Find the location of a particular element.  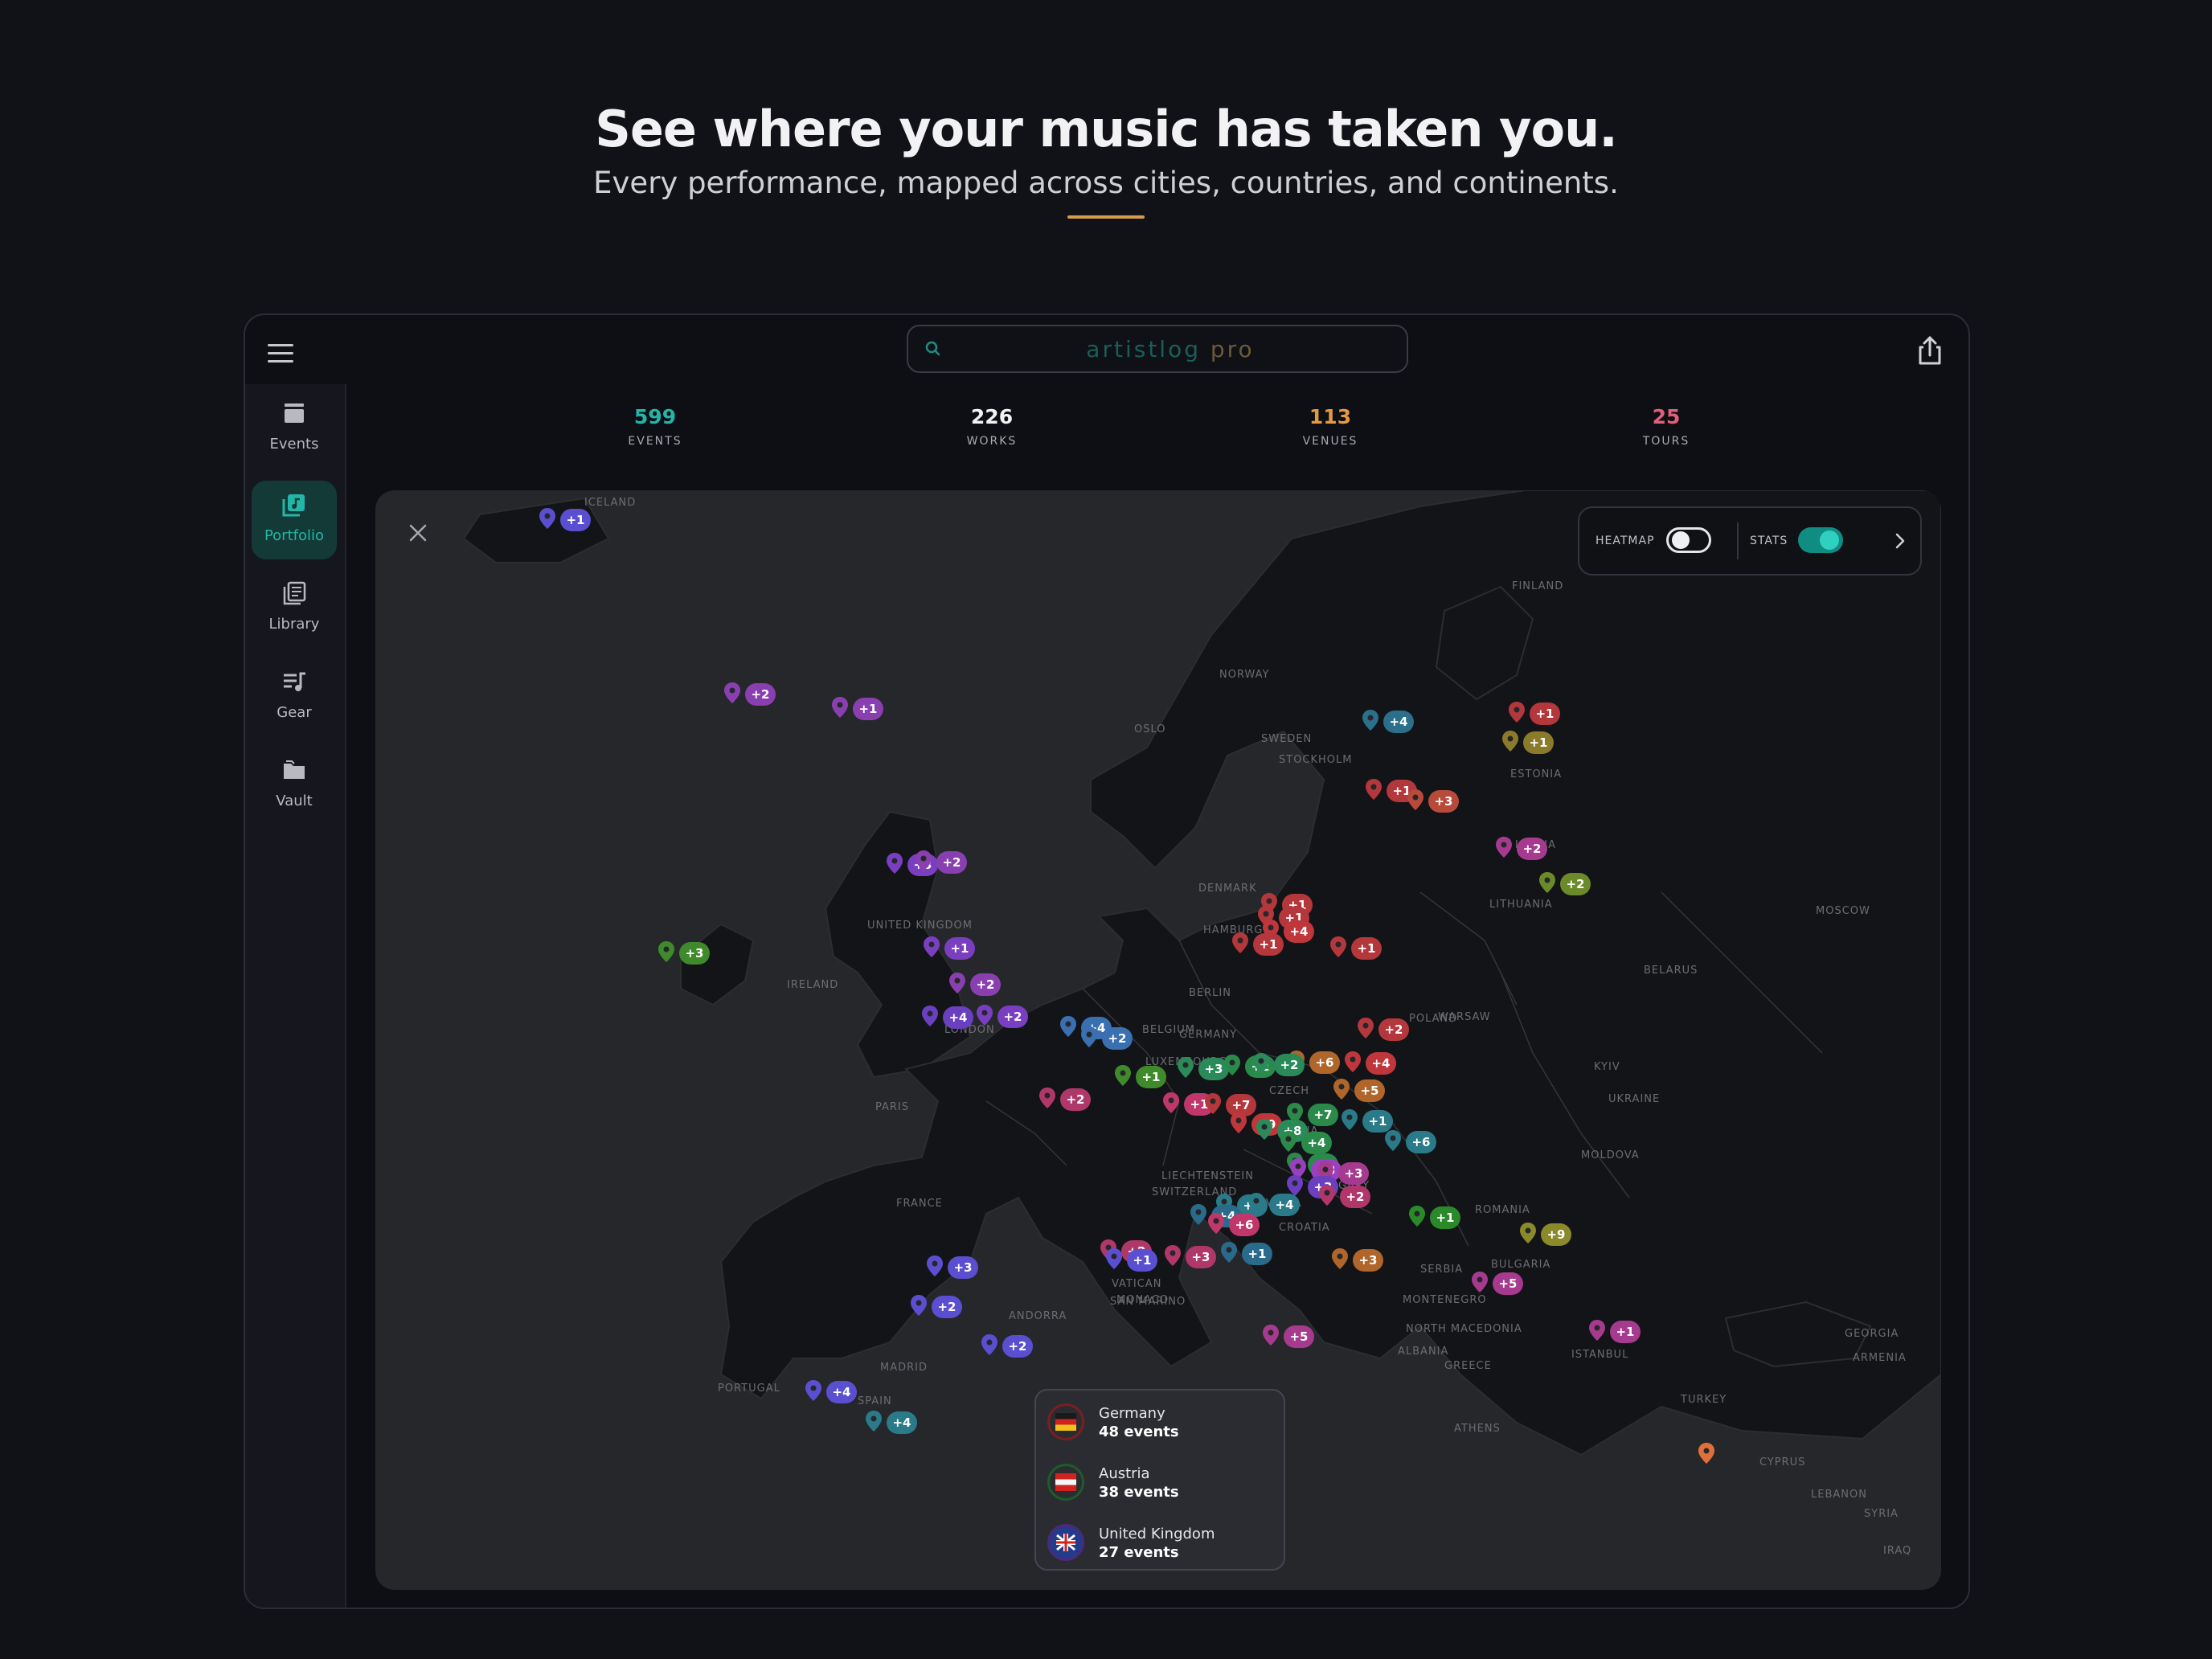

search-bar: artistlog pro is located at coordinates (1157, 349).